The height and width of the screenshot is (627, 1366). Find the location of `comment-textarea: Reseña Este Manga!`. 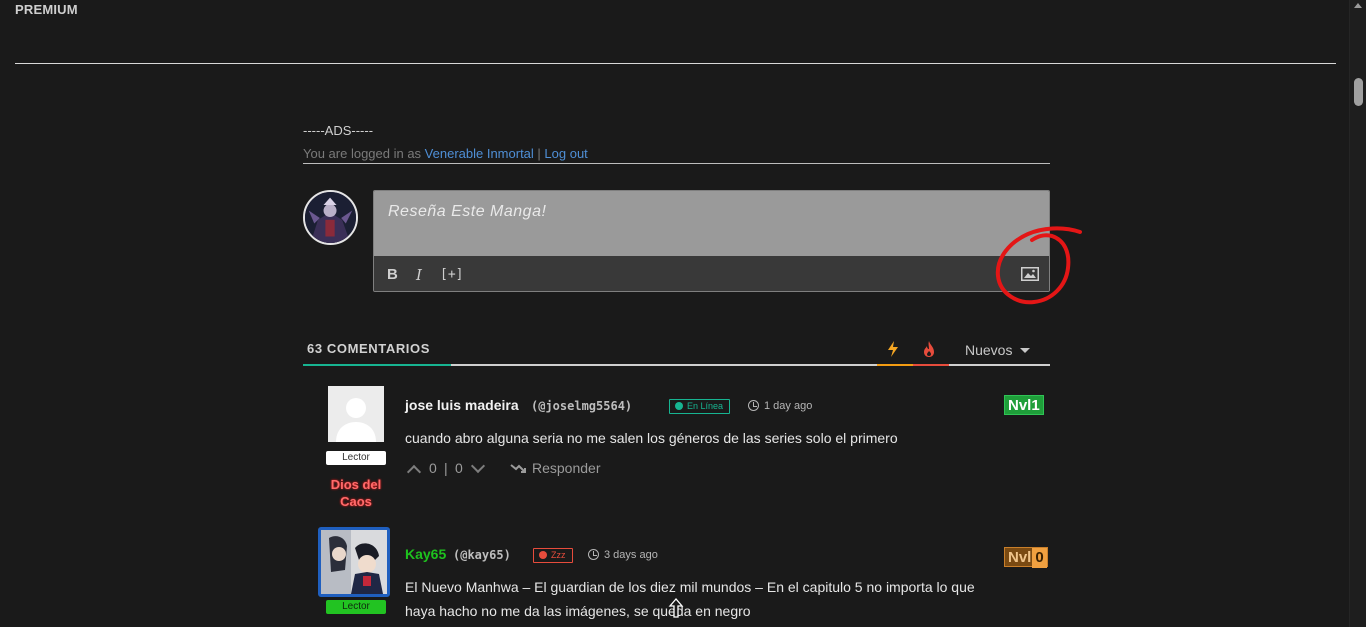

comment-textarea: Reseña Este Manga! is located at coordinates (711, 223).